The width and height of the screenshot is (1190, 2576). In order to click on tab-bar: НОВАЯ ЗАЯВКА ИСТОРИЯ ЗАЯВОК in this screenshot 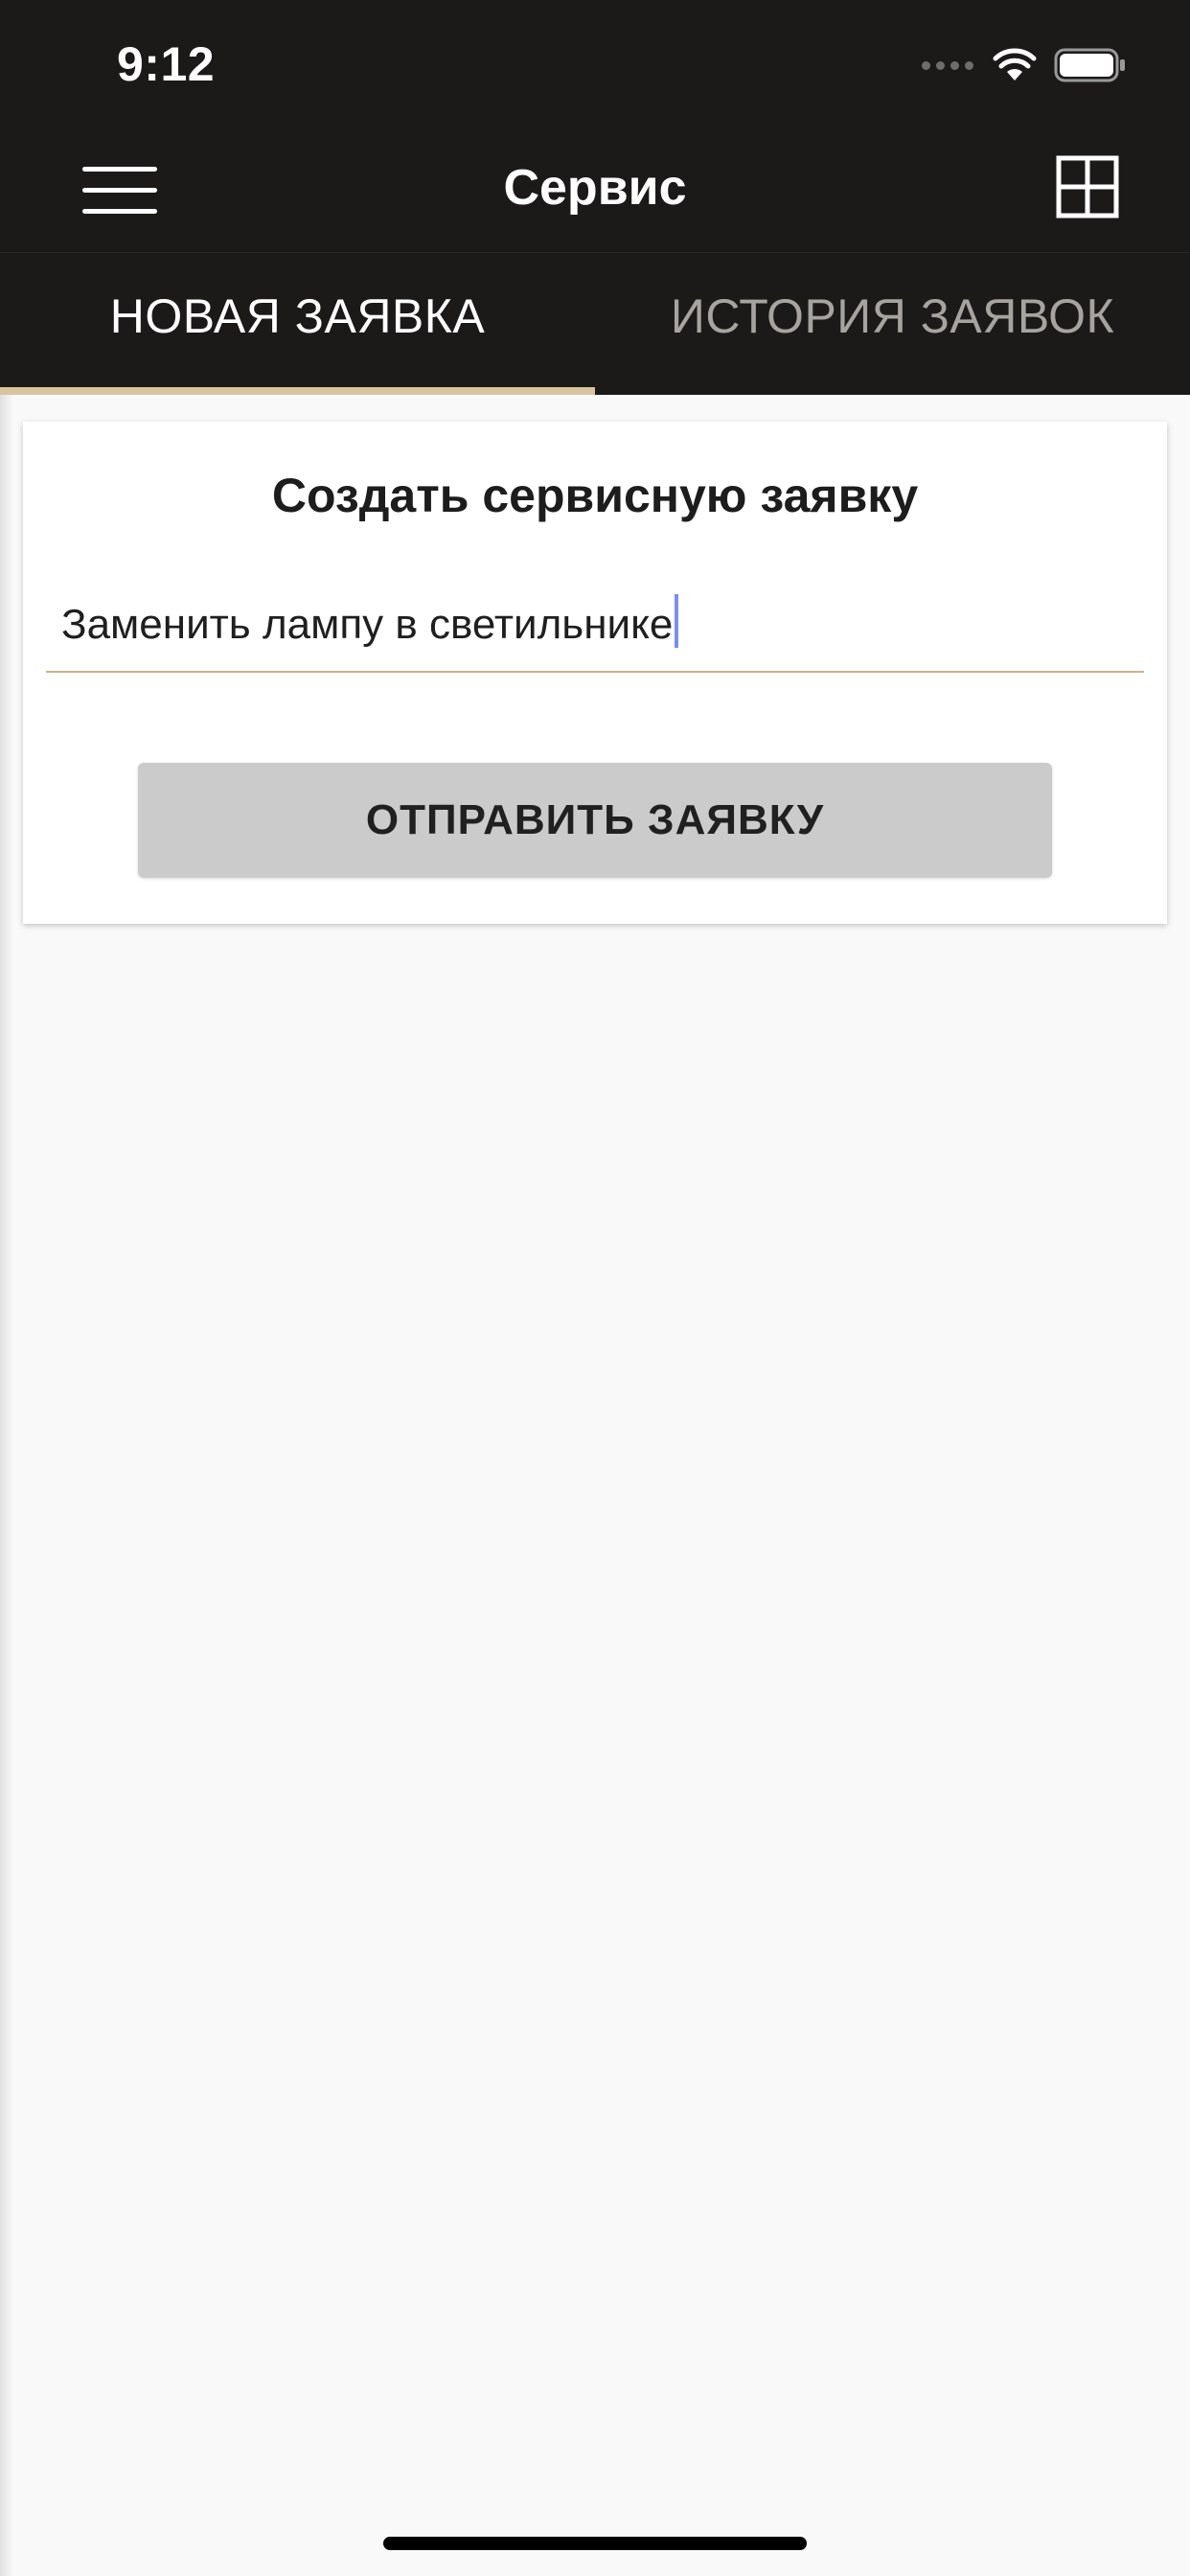, I will do `click(595, 324)`.